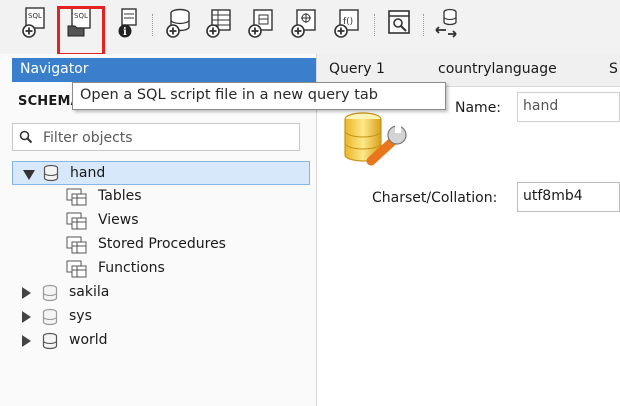  What do you see at coordinates (155, 341) in the screenshot?
I see `schema-item-world: world` at bounding box center [155, 341].